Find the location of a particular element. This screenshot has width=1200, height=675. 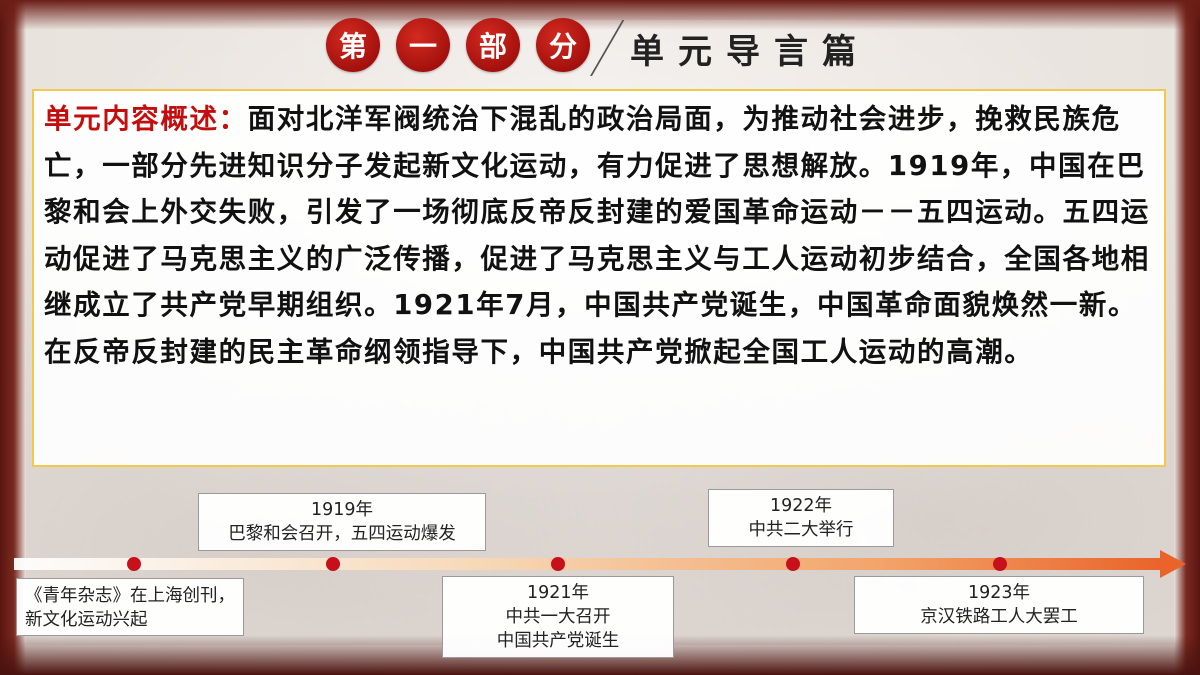

event-year: 1919年 is located at coordinates (342, 510).